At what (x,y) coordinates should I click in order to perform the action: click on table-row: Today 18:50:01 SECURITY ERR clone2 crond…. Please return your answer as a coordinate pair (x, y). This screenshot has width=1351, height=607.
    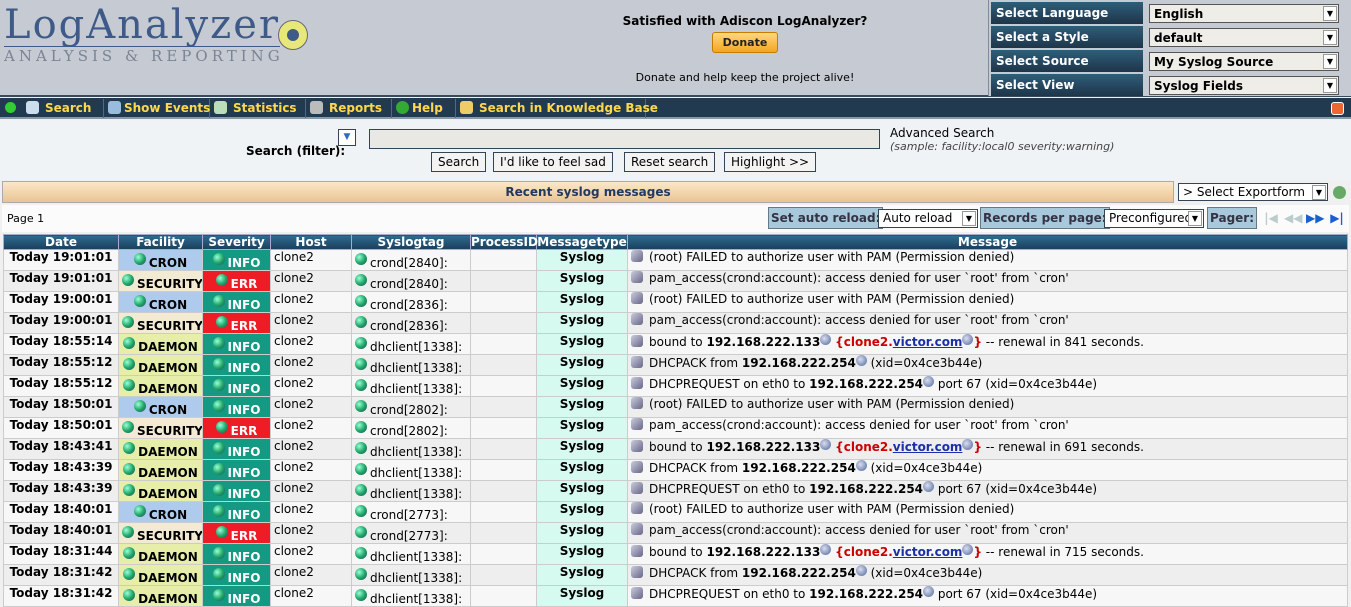
    Looking at the image, I should click on (675, 428).